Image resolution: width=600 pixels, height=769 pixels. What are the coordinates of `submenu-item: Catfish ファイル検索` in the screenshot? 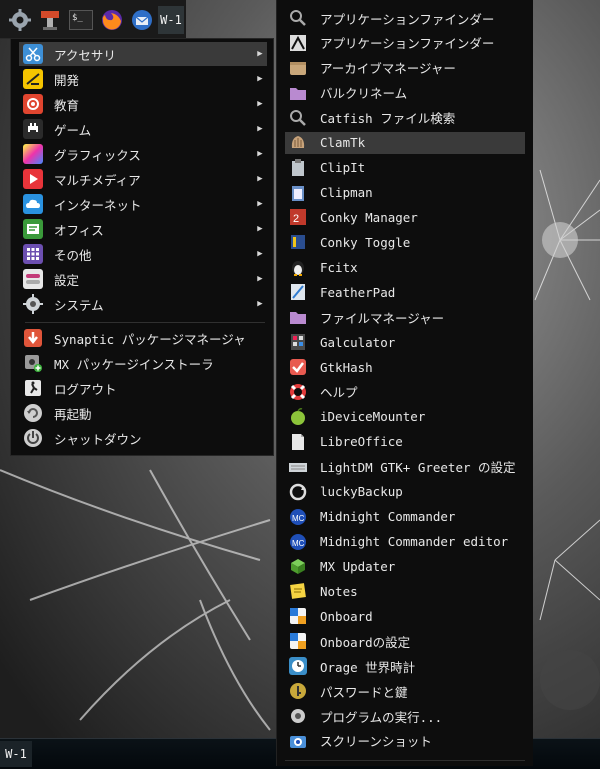 It's located at (405, 118).